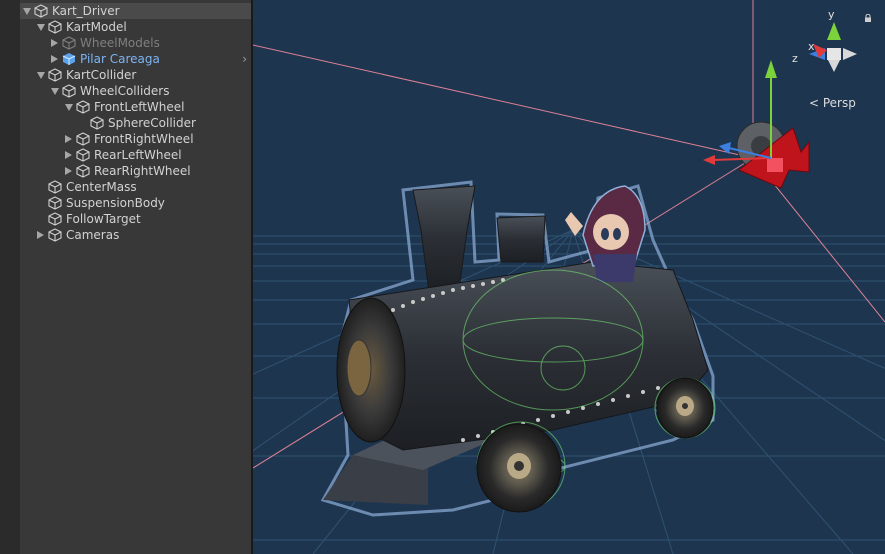  I want to click on hierarchy-item: FrontLeftWheel, so click(135, 107).